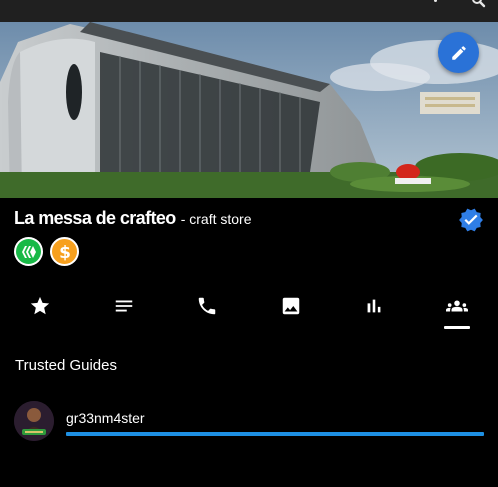  I want to click on avatar, so click(34, 421).